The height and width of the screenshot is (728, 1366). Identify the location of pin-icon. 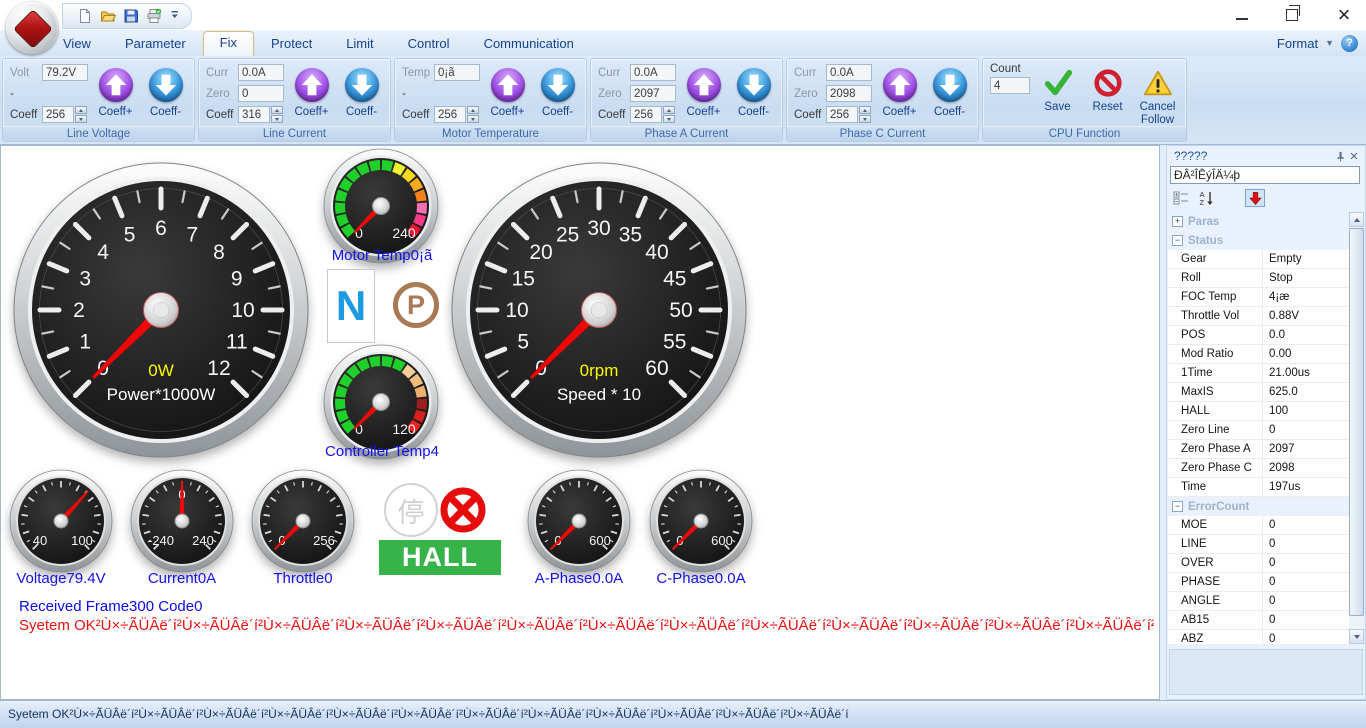
(1340, 156).